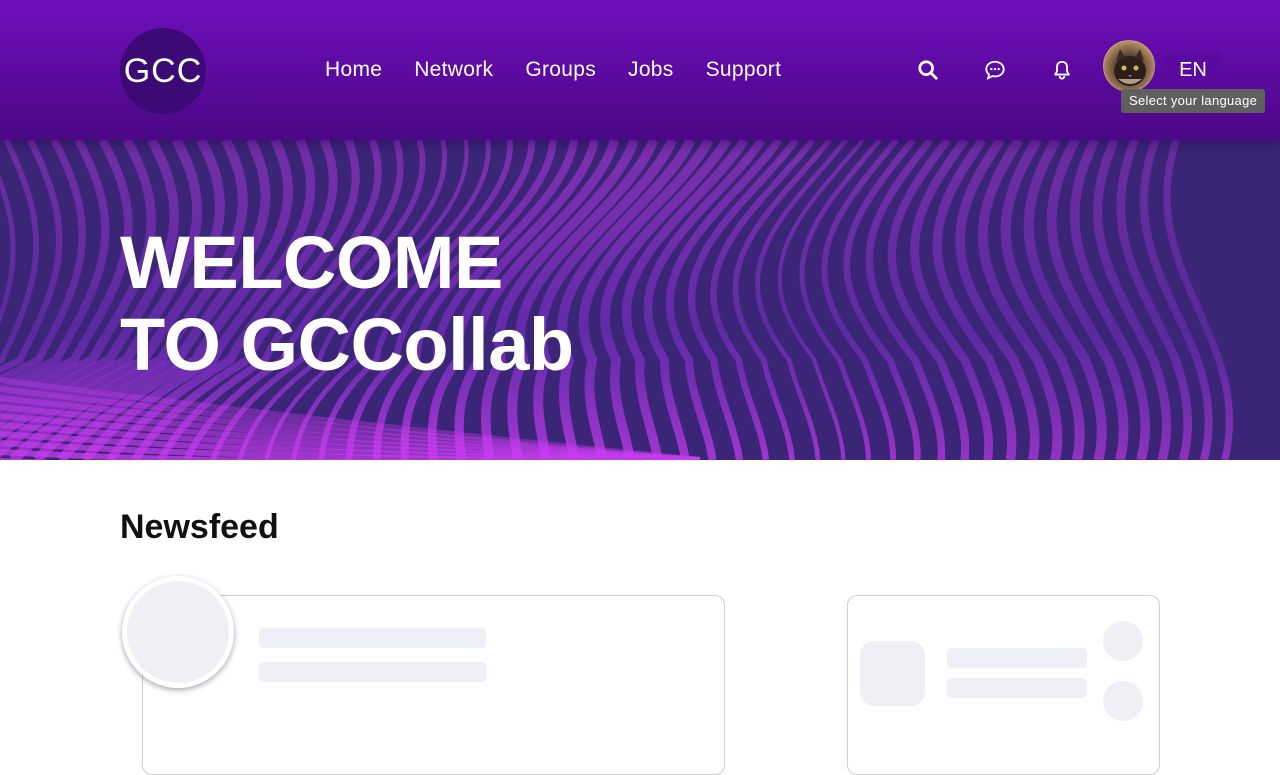 The width and height of the screenshot is (1280, 775). I want to click on chat-bubble-icon, so click(995, 70).